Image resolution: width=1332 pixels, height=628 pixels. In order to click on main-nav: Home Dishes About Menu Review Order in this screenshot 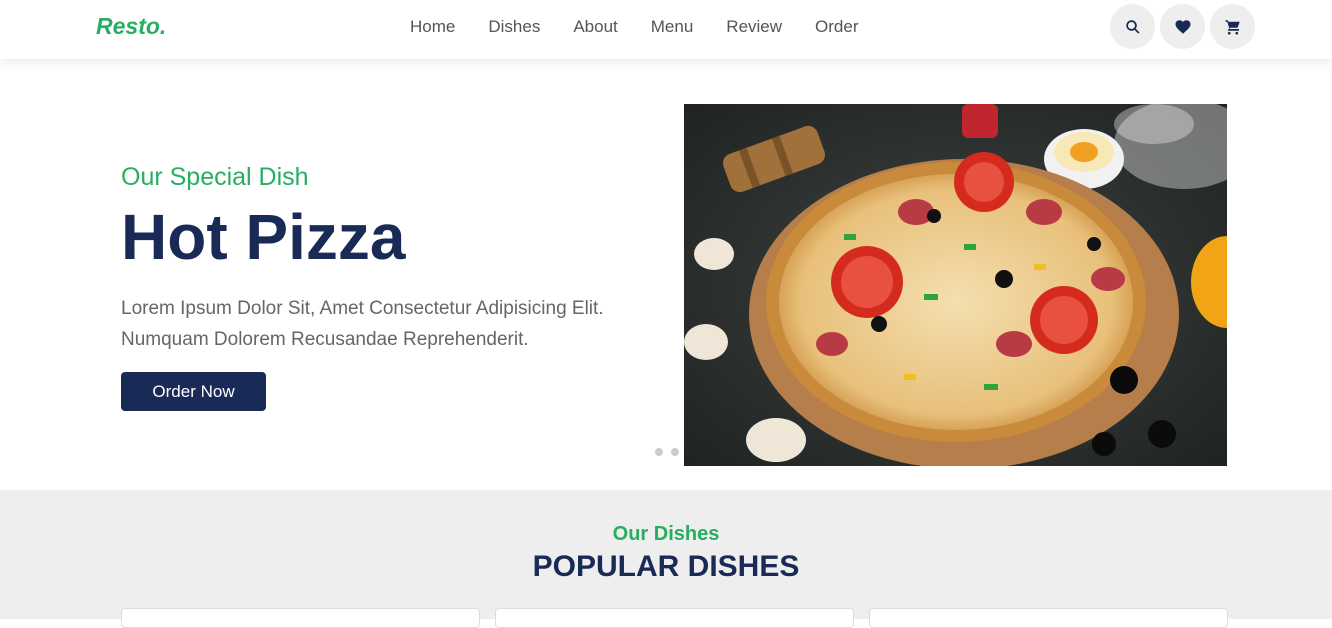, I will do `click(634, 27)`.